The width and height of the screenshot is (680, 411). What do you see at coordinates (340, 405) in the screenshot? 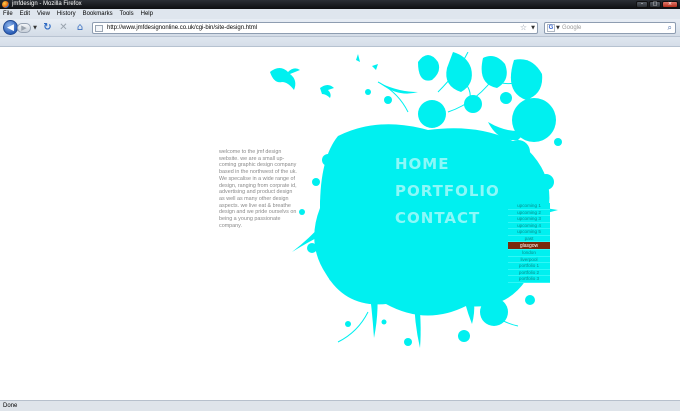
I see `status-bar: Done` at bounding box center [340, 405].